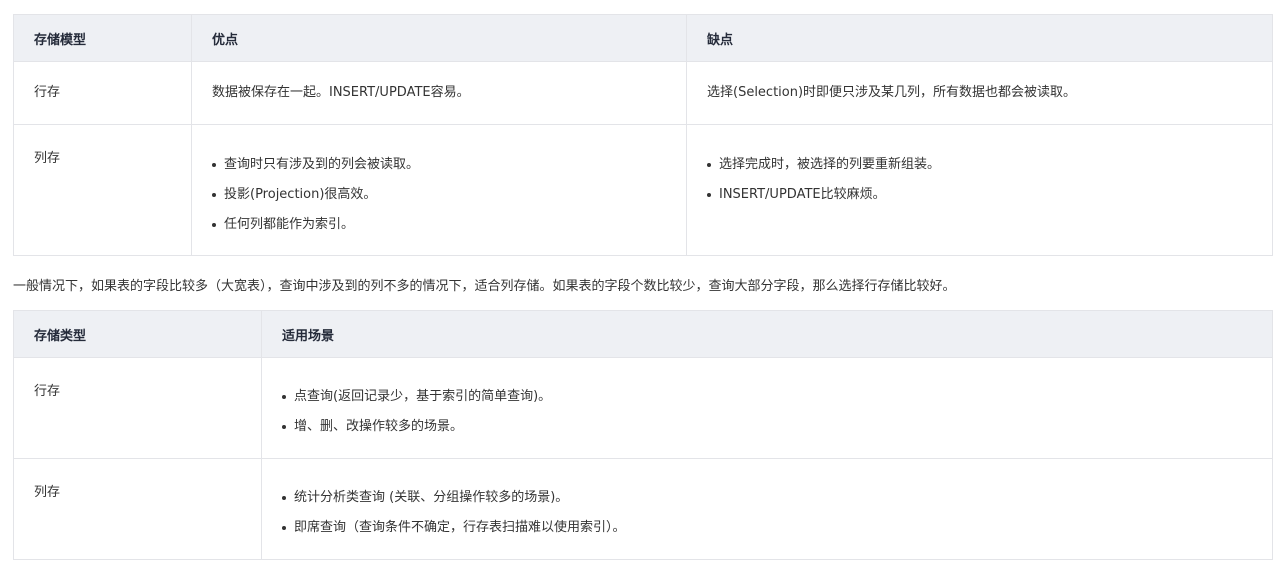  I want to click on list-item: 选择完成时，被选择的列要重新组装。, so click(989, 165).